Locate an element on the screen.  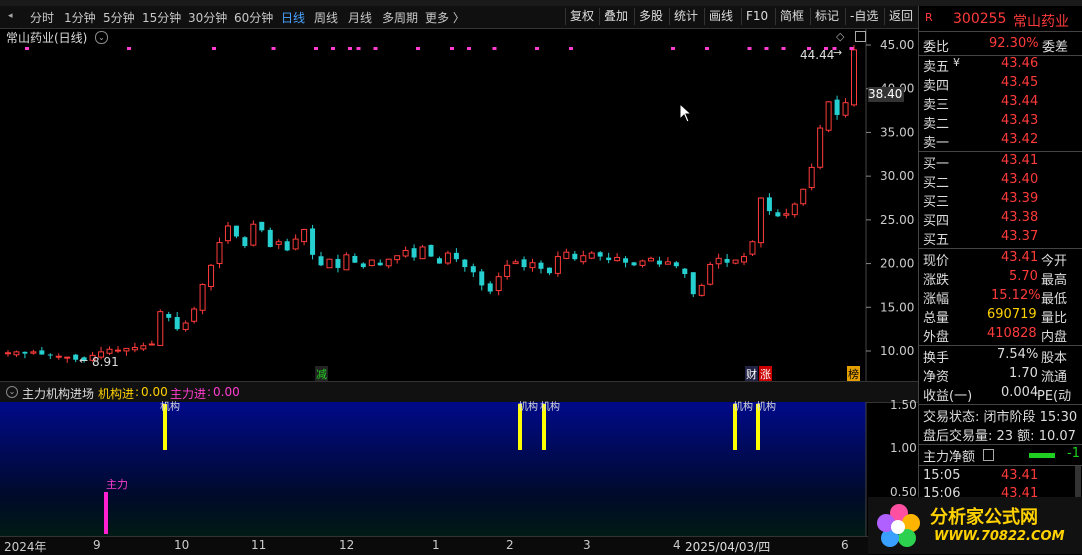
ask2-label: 卖二 is located at coordinates (936, 124).